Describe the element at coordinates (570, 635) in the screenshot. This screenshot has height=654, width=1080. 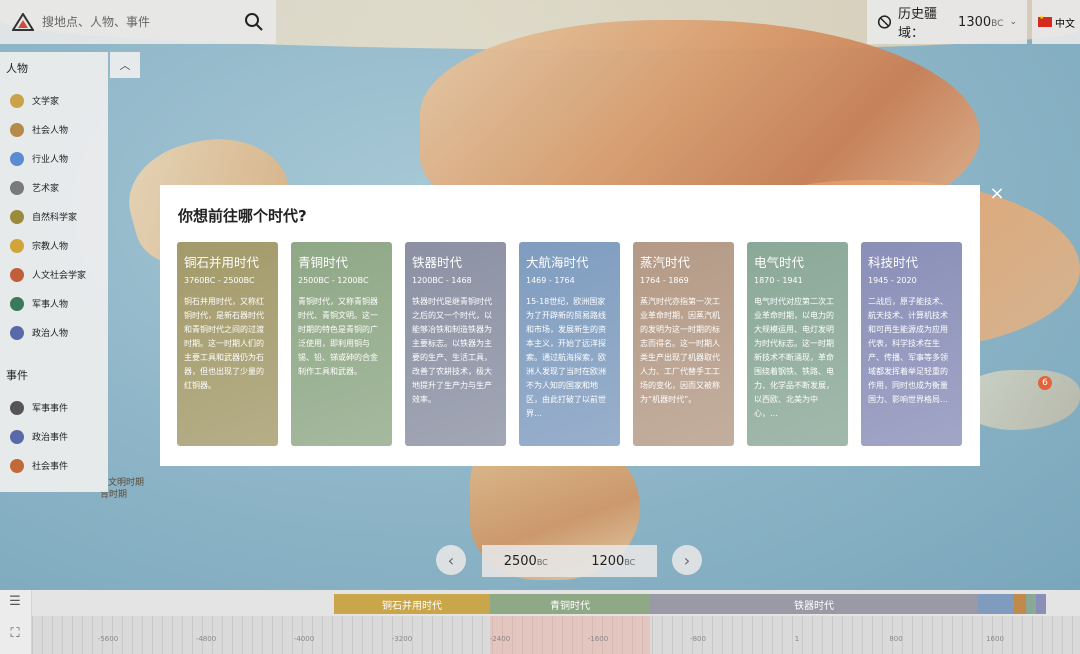
I see `timeline-selection` at that location.